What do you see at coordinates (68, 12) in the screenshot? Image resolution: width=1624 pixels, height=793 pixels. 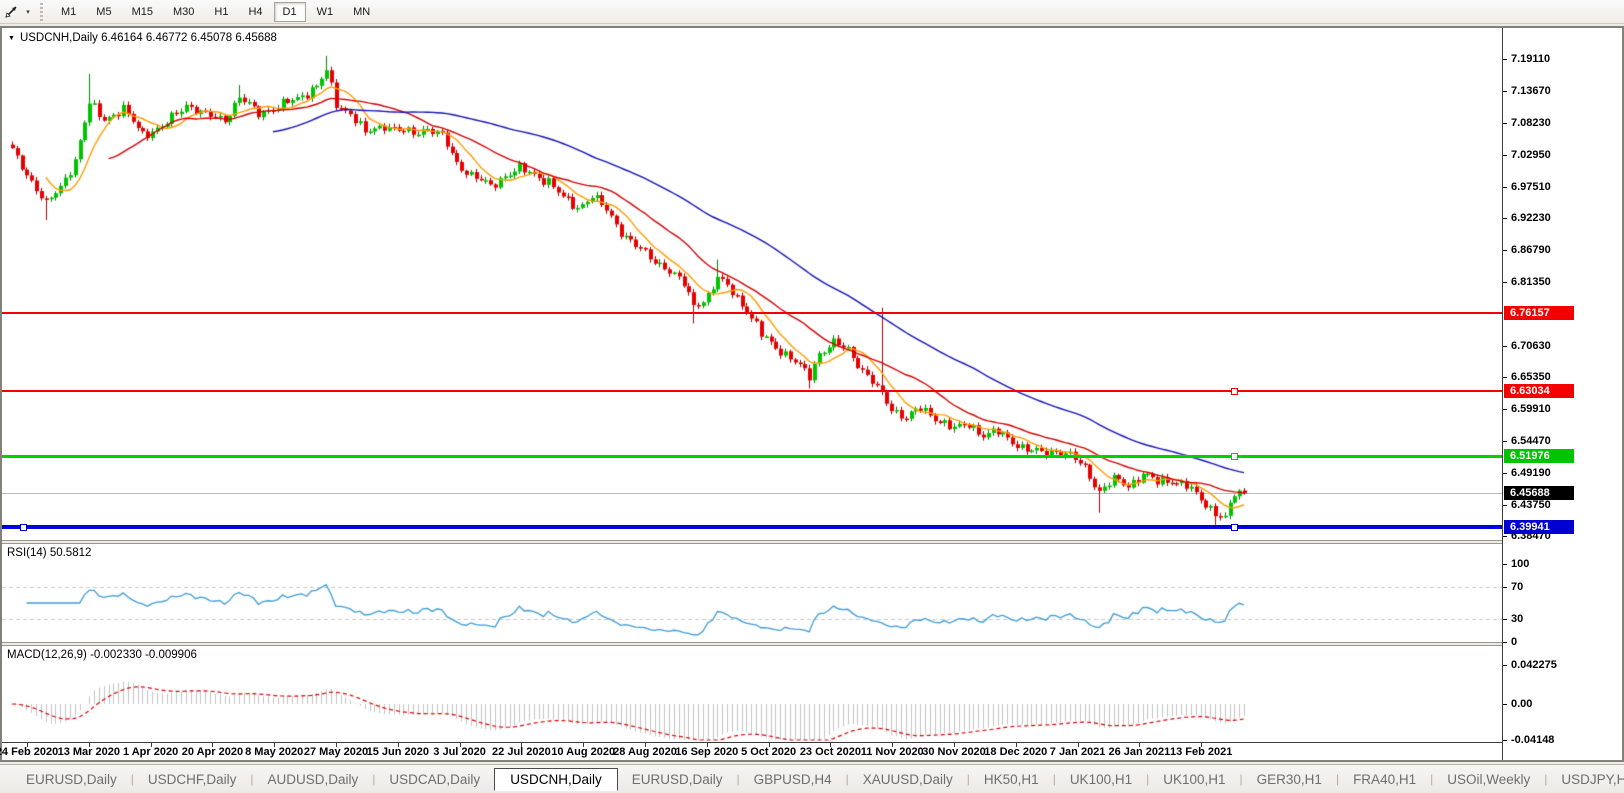 I see `timeframe-button-m1: M1` at bounding box center [68, 12].